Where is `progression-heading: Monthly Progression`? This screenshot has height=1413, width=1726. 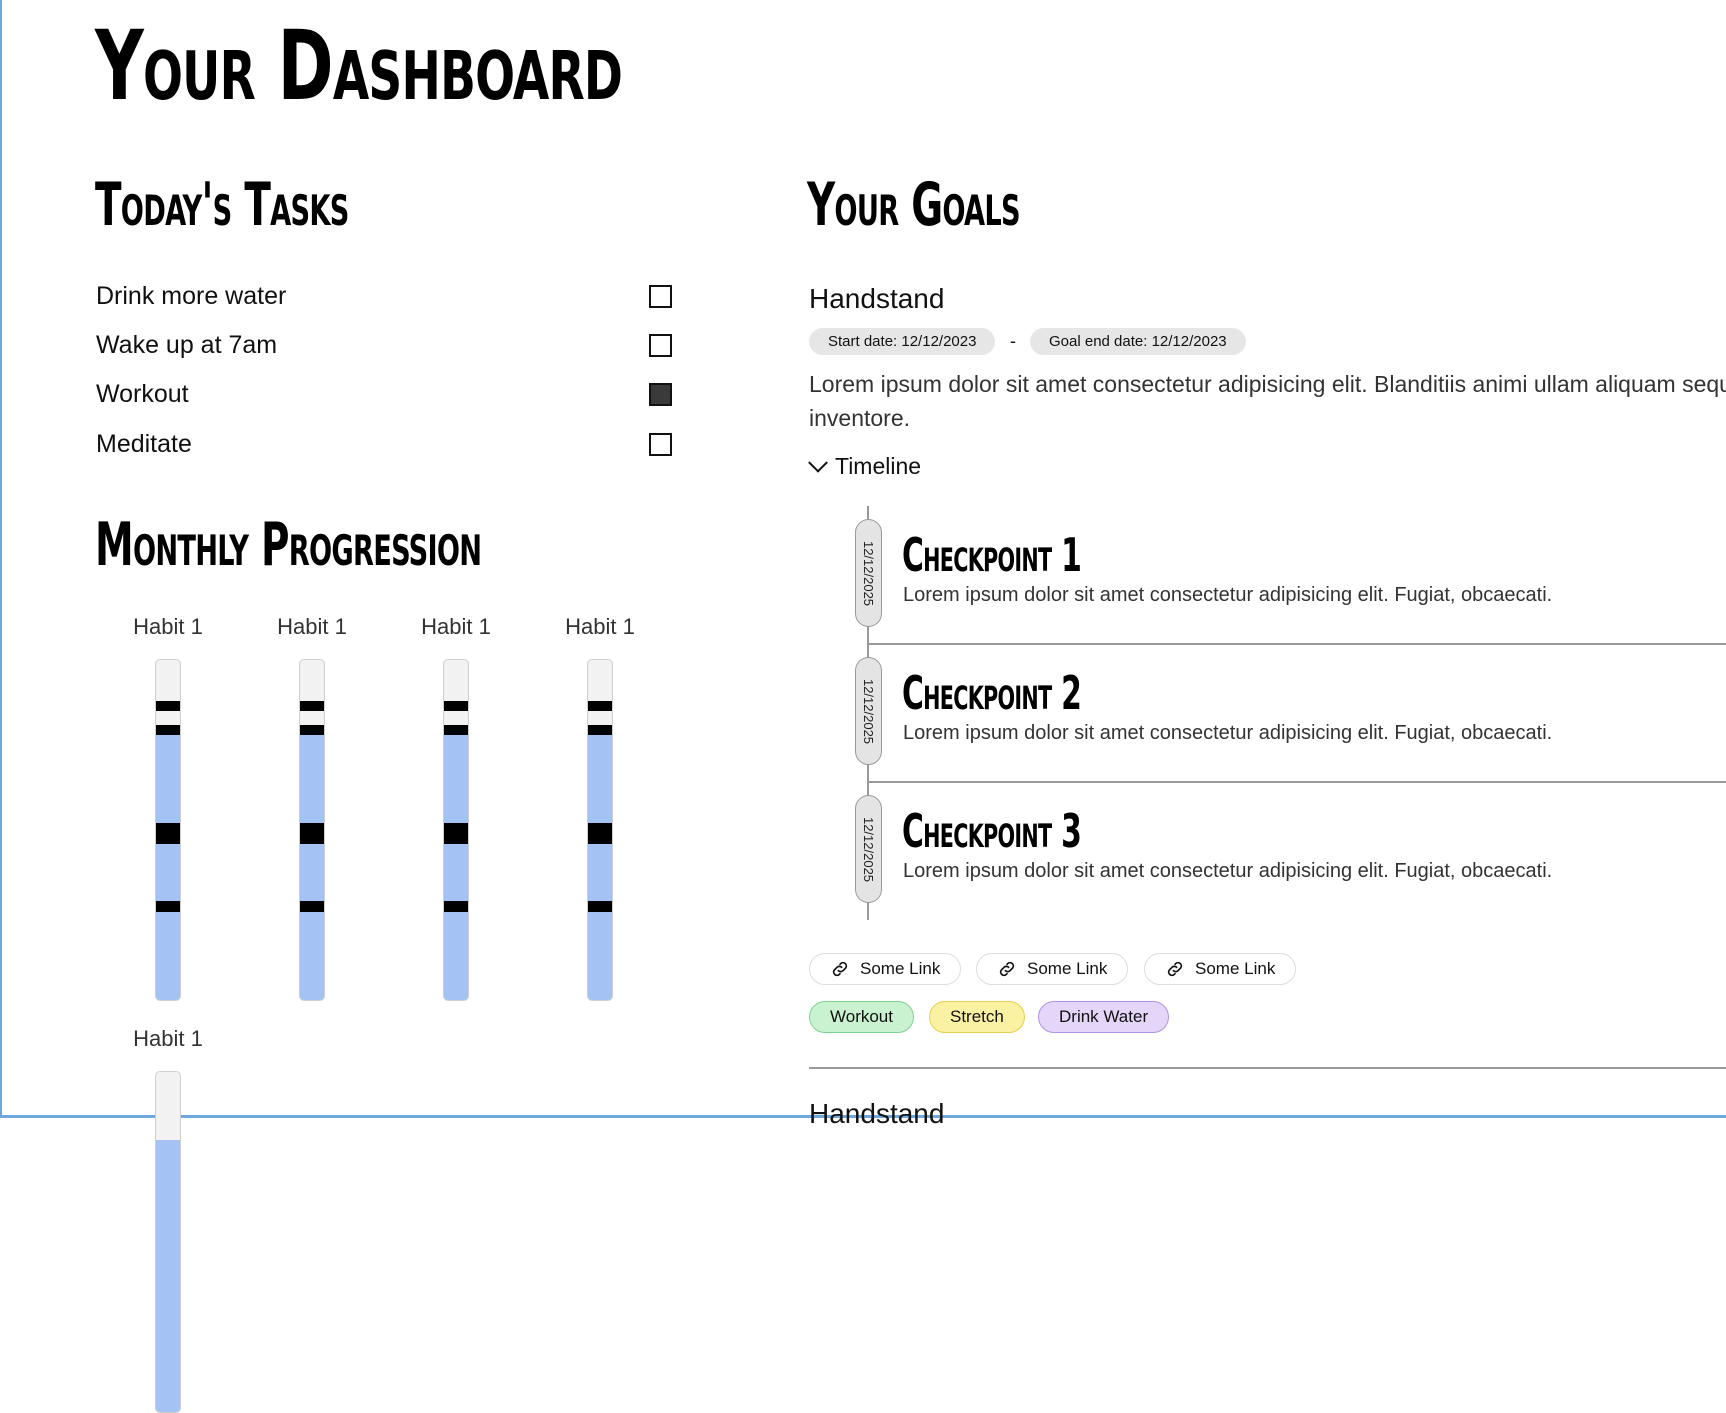
progression-heading: Monthly Progression is located at coordinates (288, 545).